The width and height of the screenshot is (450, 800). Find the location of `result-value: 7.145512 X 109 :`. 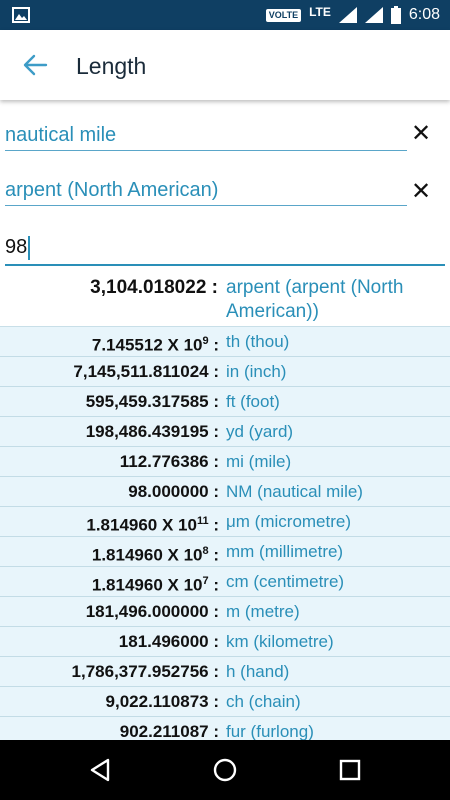

result-value: 7.145512 X 109 : is located at coordinates (155, 345).